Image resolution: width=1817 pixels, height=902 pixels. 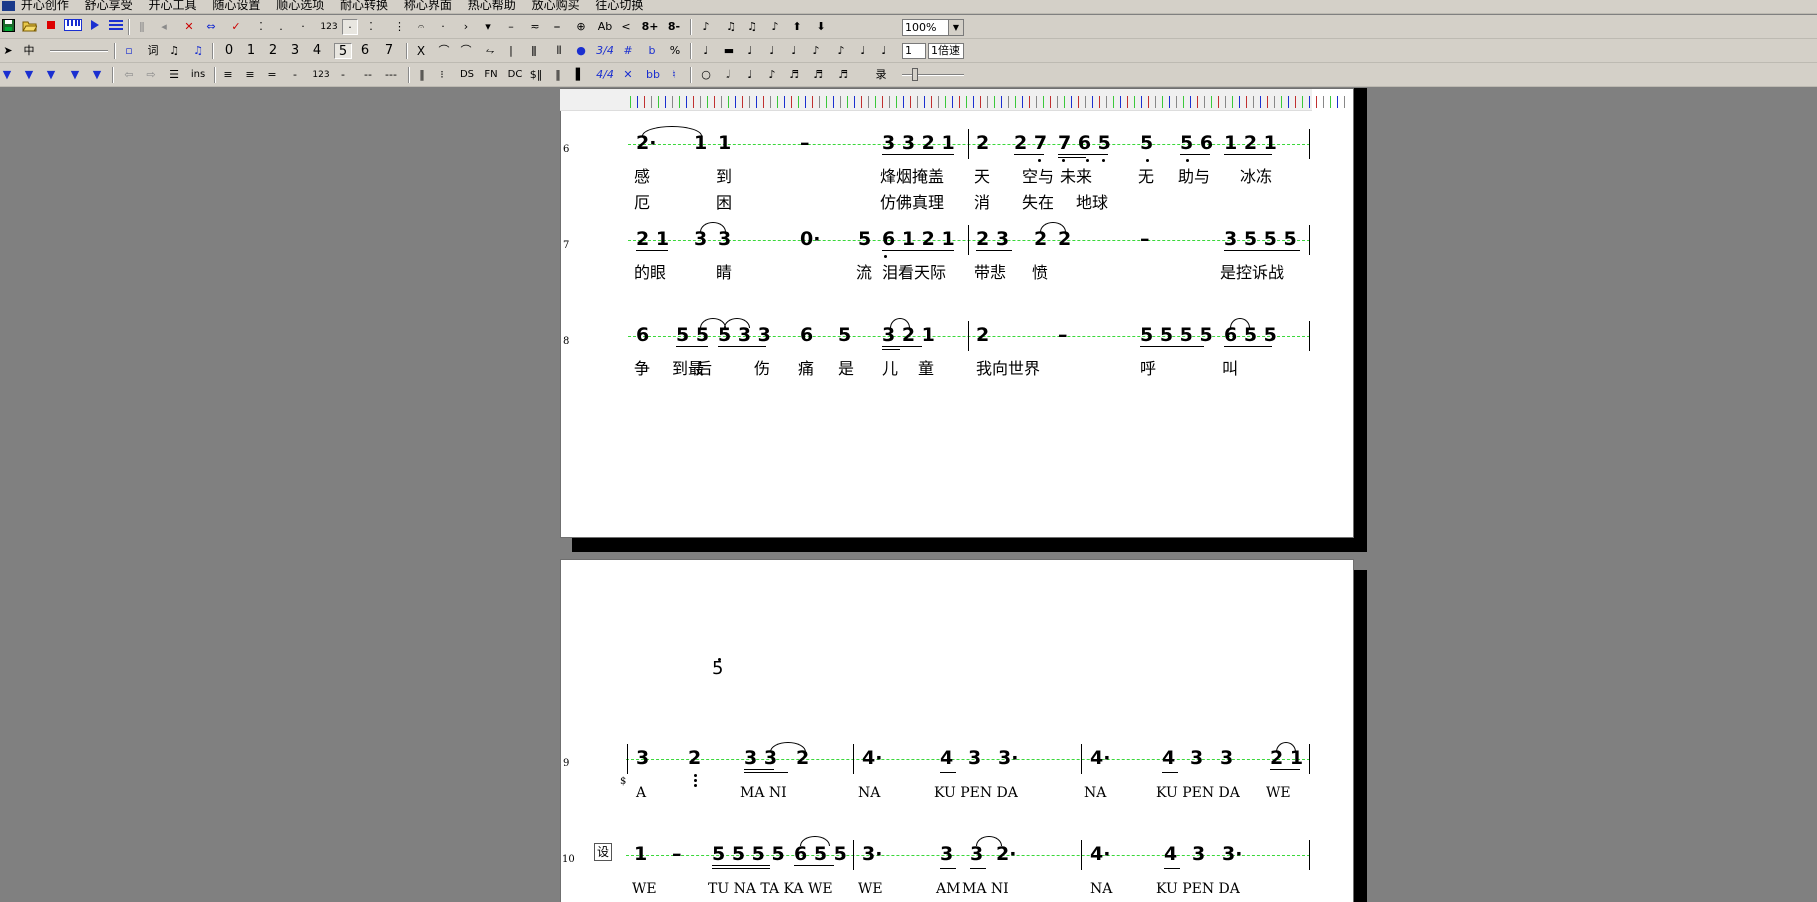 I want to click on chevron-down-icon: ▼, so click(x=955, y=27).